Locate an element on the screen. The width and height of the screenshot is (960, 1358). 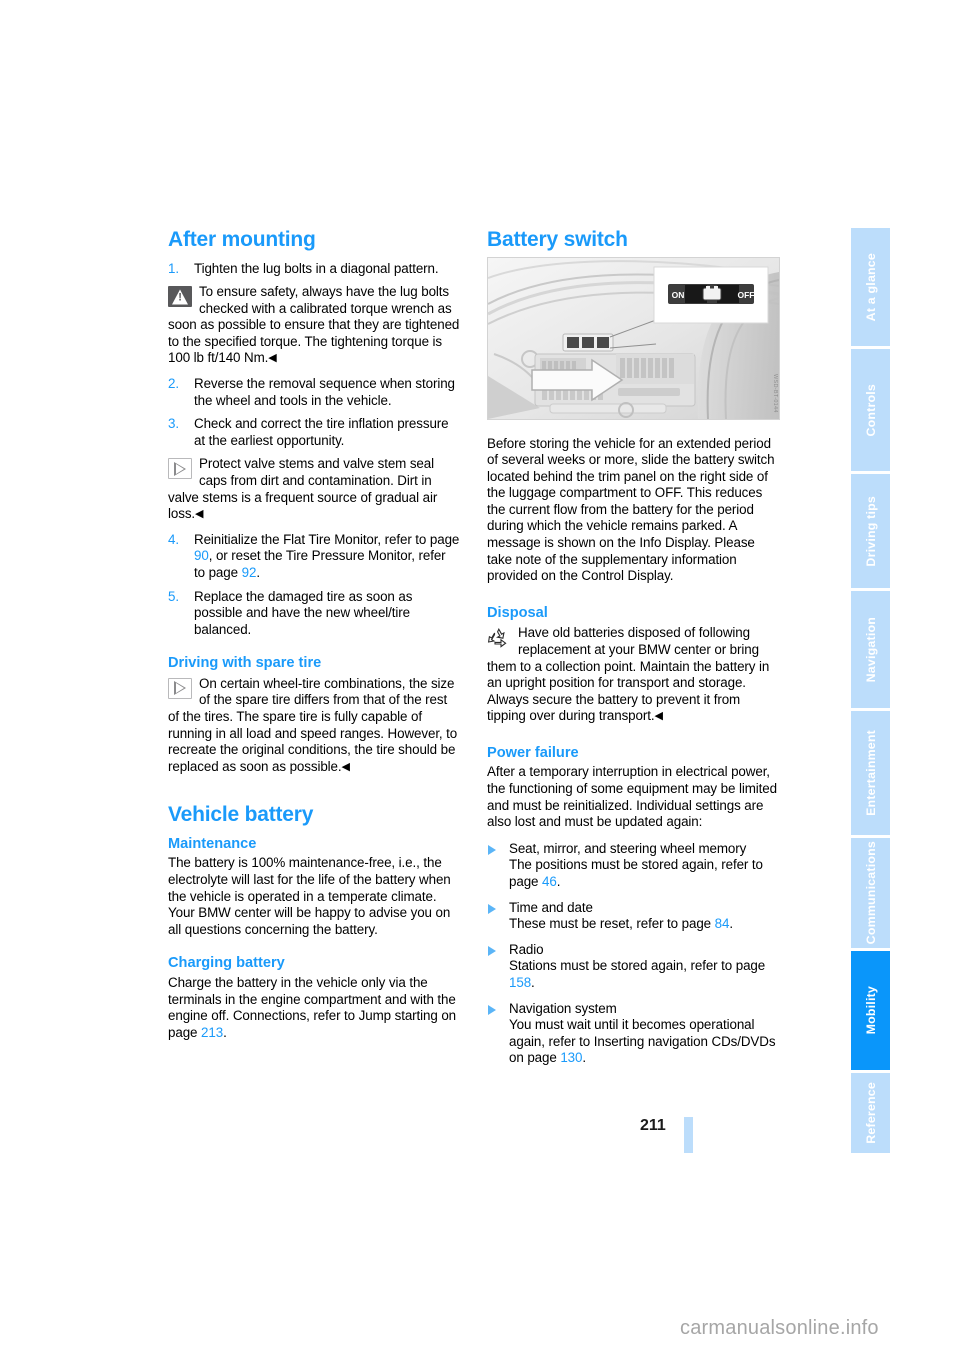
heading-driving-with-spare-tire: Driving with spare tire is located at coordinates (245, 663).